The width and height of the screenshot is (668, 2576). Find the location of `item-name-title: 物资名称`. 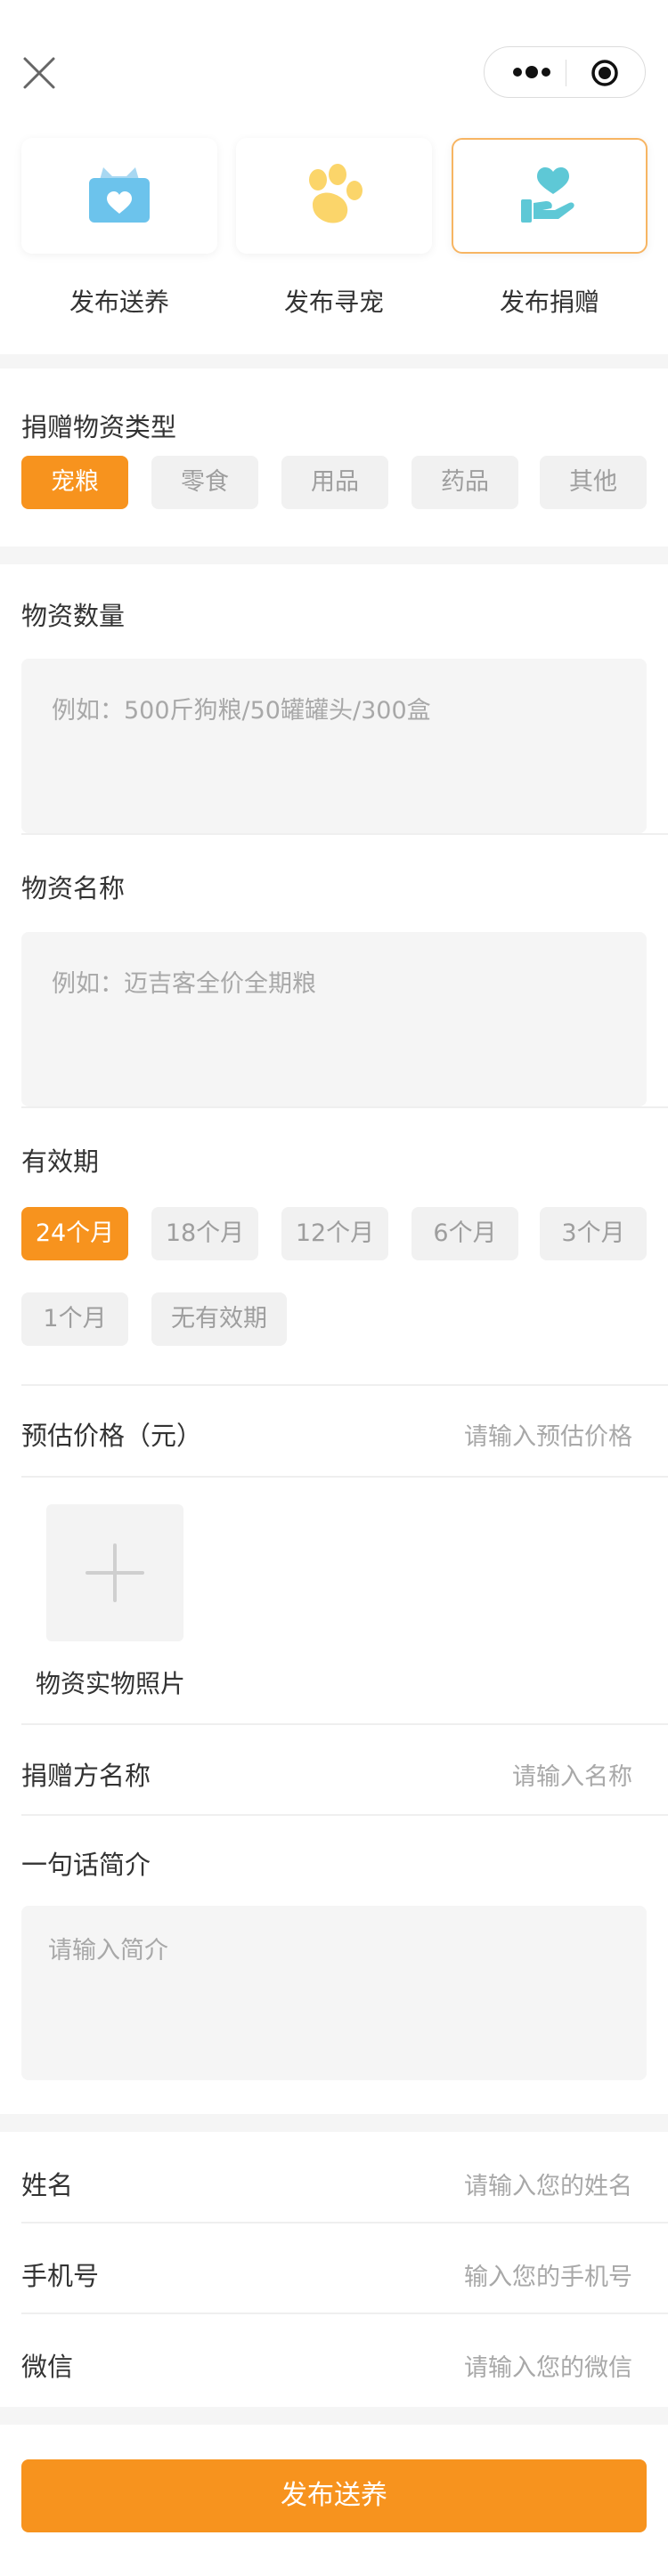

item-name-title: 物资名称 is located at coordinates (73, 888).